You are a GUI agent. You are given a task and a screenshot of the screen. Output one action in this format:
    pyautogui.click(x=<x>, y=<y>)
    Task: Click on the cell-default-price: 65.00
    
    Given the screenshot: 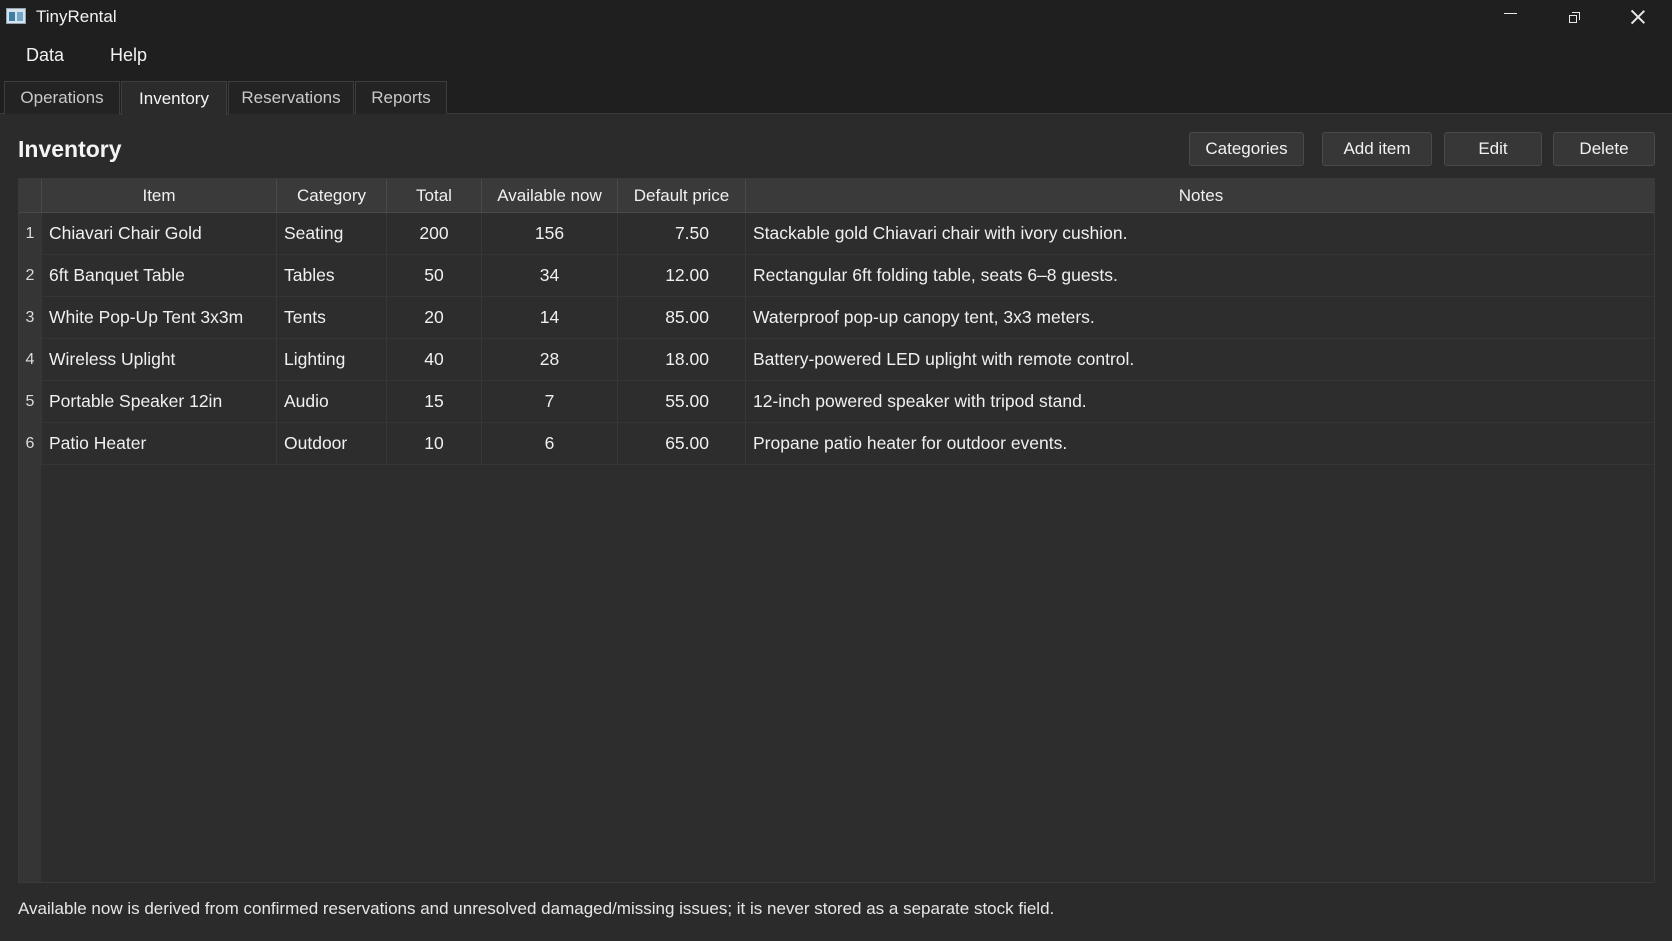 What is the action you would take?
    pyautogui.click(x=681, y=443)
    